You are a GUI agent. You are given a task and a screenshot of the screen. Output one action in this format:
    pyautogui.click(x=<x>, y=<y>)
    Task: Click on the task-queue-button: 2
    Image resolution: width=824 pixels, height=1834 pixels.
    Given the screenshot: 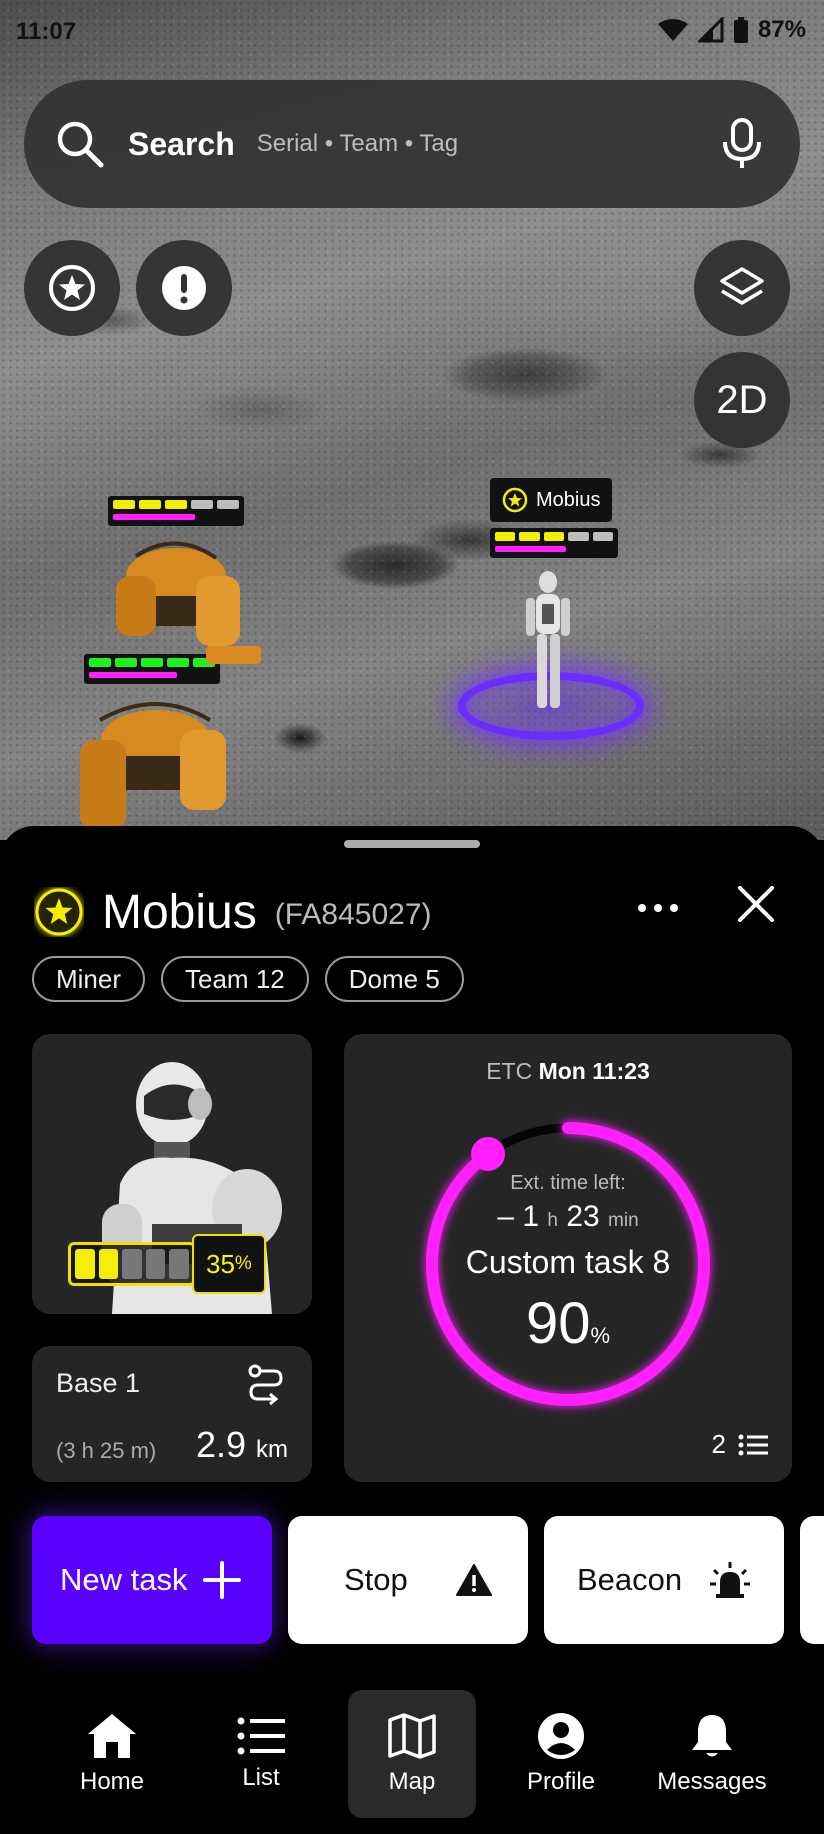 What is the action you would take?
    pyautogui.click(x=740, y=1444)
    